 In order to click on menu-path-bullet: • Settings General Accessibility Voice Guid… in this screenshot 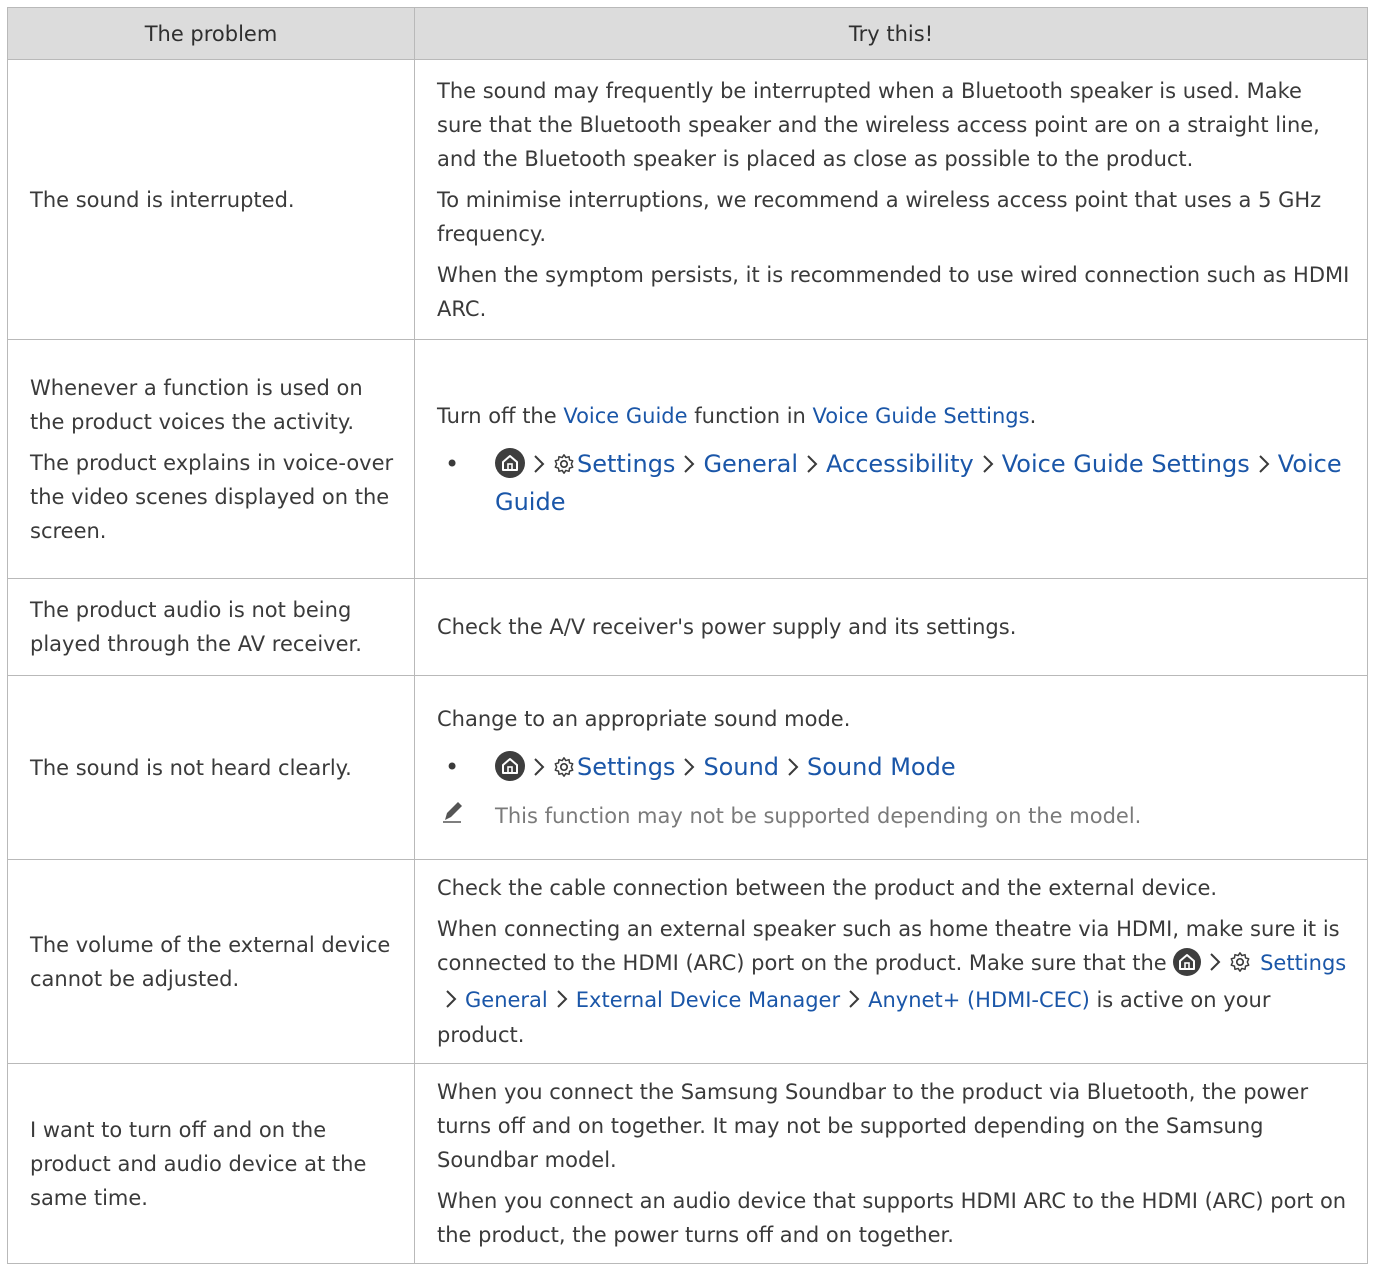, I will do `click(895, 483)`.